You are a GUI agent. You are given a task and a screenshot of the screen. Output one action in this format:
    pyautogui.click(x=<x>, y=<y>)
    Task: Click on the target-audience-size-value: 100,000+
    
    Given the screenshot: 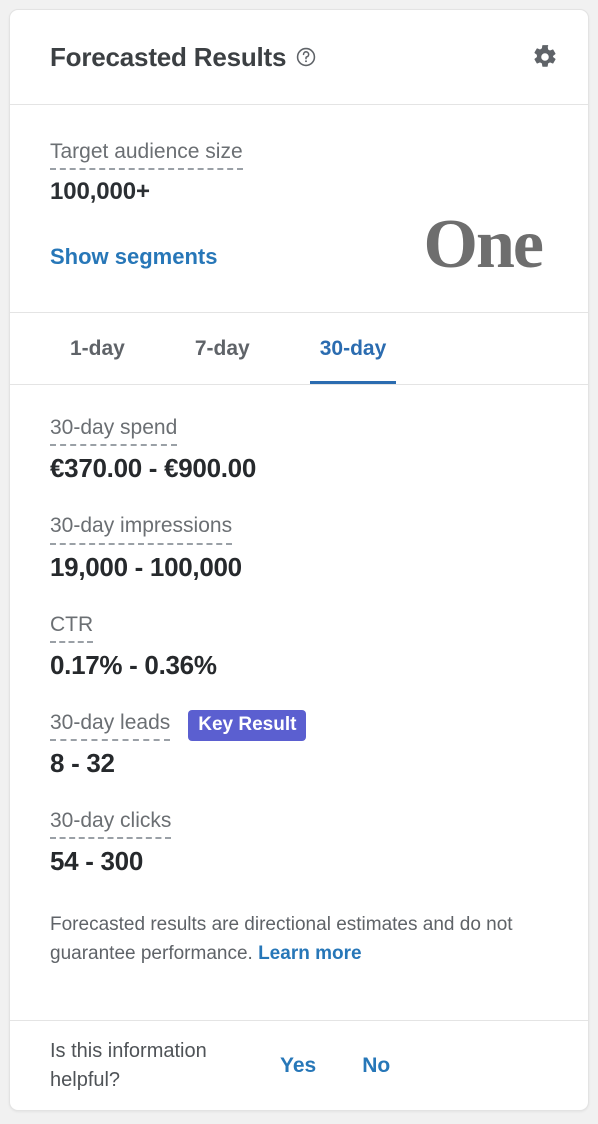 What is the action you would take?
    pyautogui.click(x=100, y=192)
    